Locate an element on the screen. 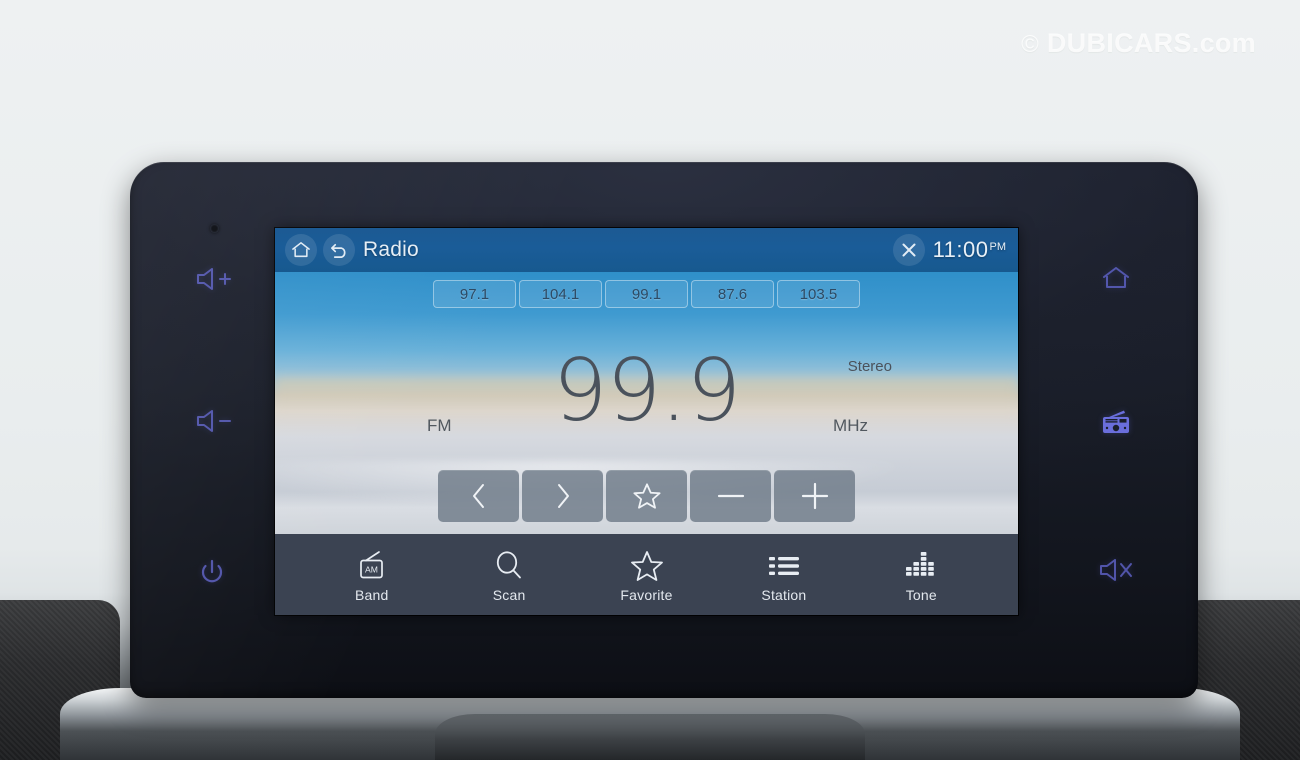 The width and height of the screenshot is (1300, 760). speaker-mute-icon is located at coordinates (1116, 570).